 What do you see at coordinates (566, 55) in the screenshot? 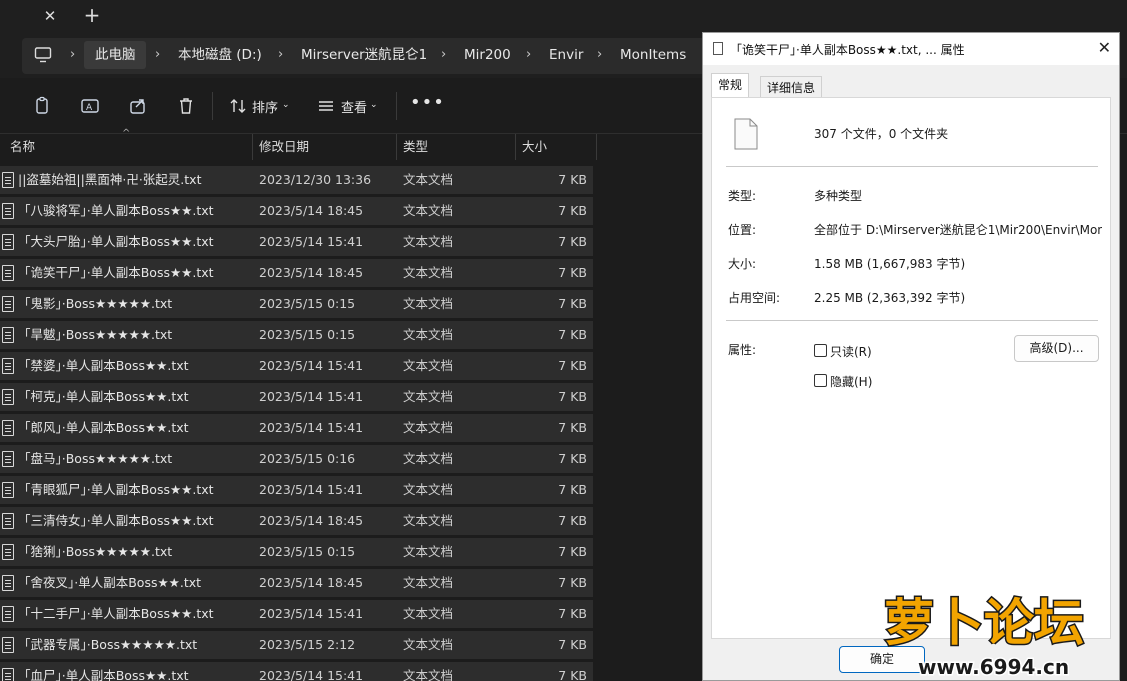
I see `breadcrumb-envir: Envir` at bounding box center [566, 55].